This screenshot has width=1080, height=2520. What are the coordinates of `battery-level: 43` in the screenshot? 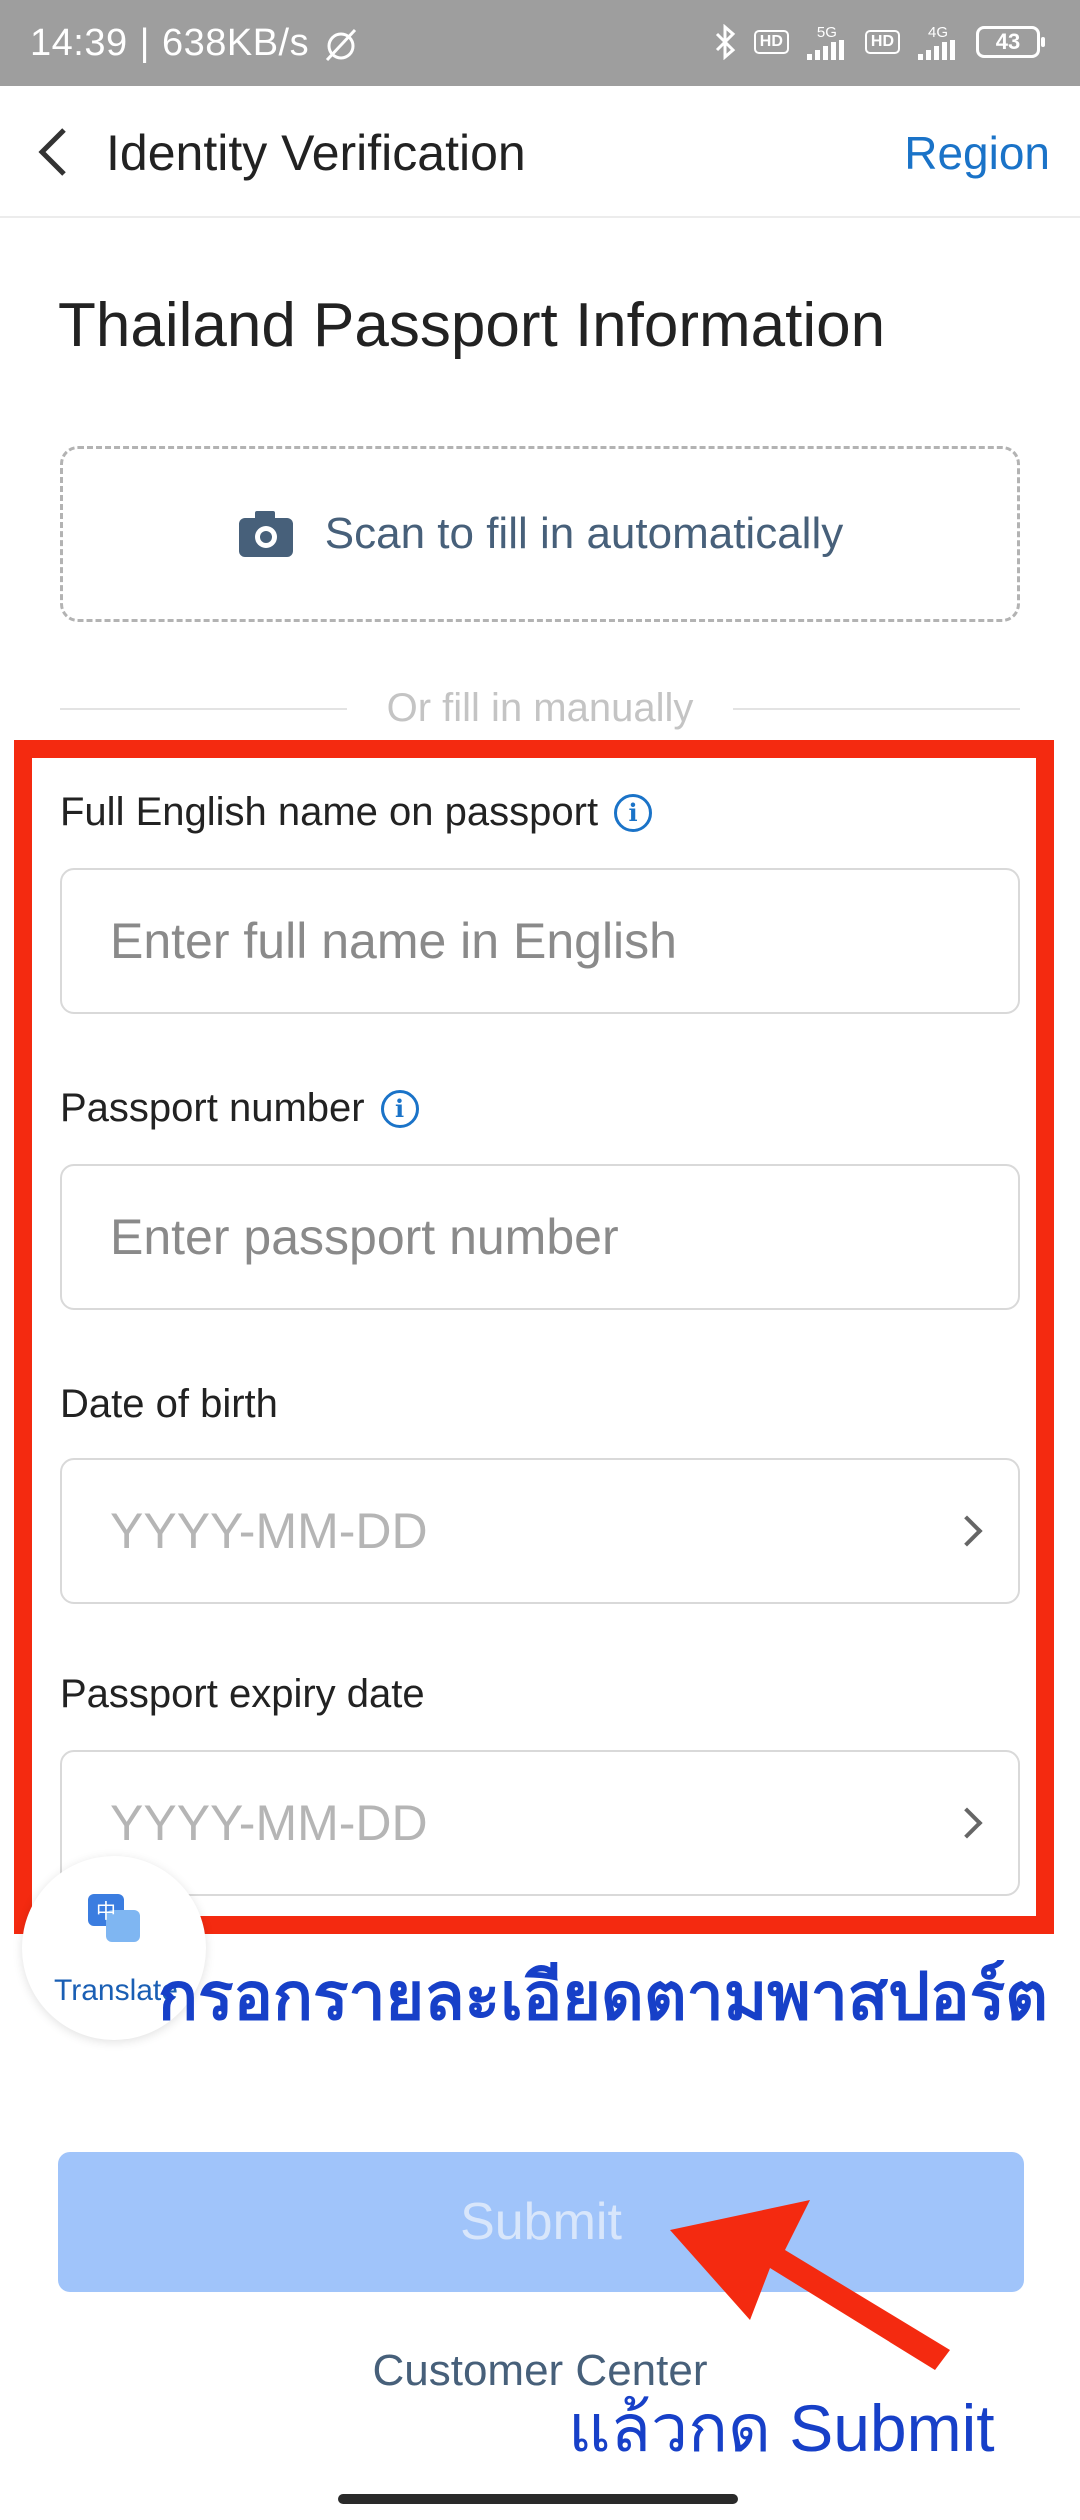 It's located at (1008, 41).